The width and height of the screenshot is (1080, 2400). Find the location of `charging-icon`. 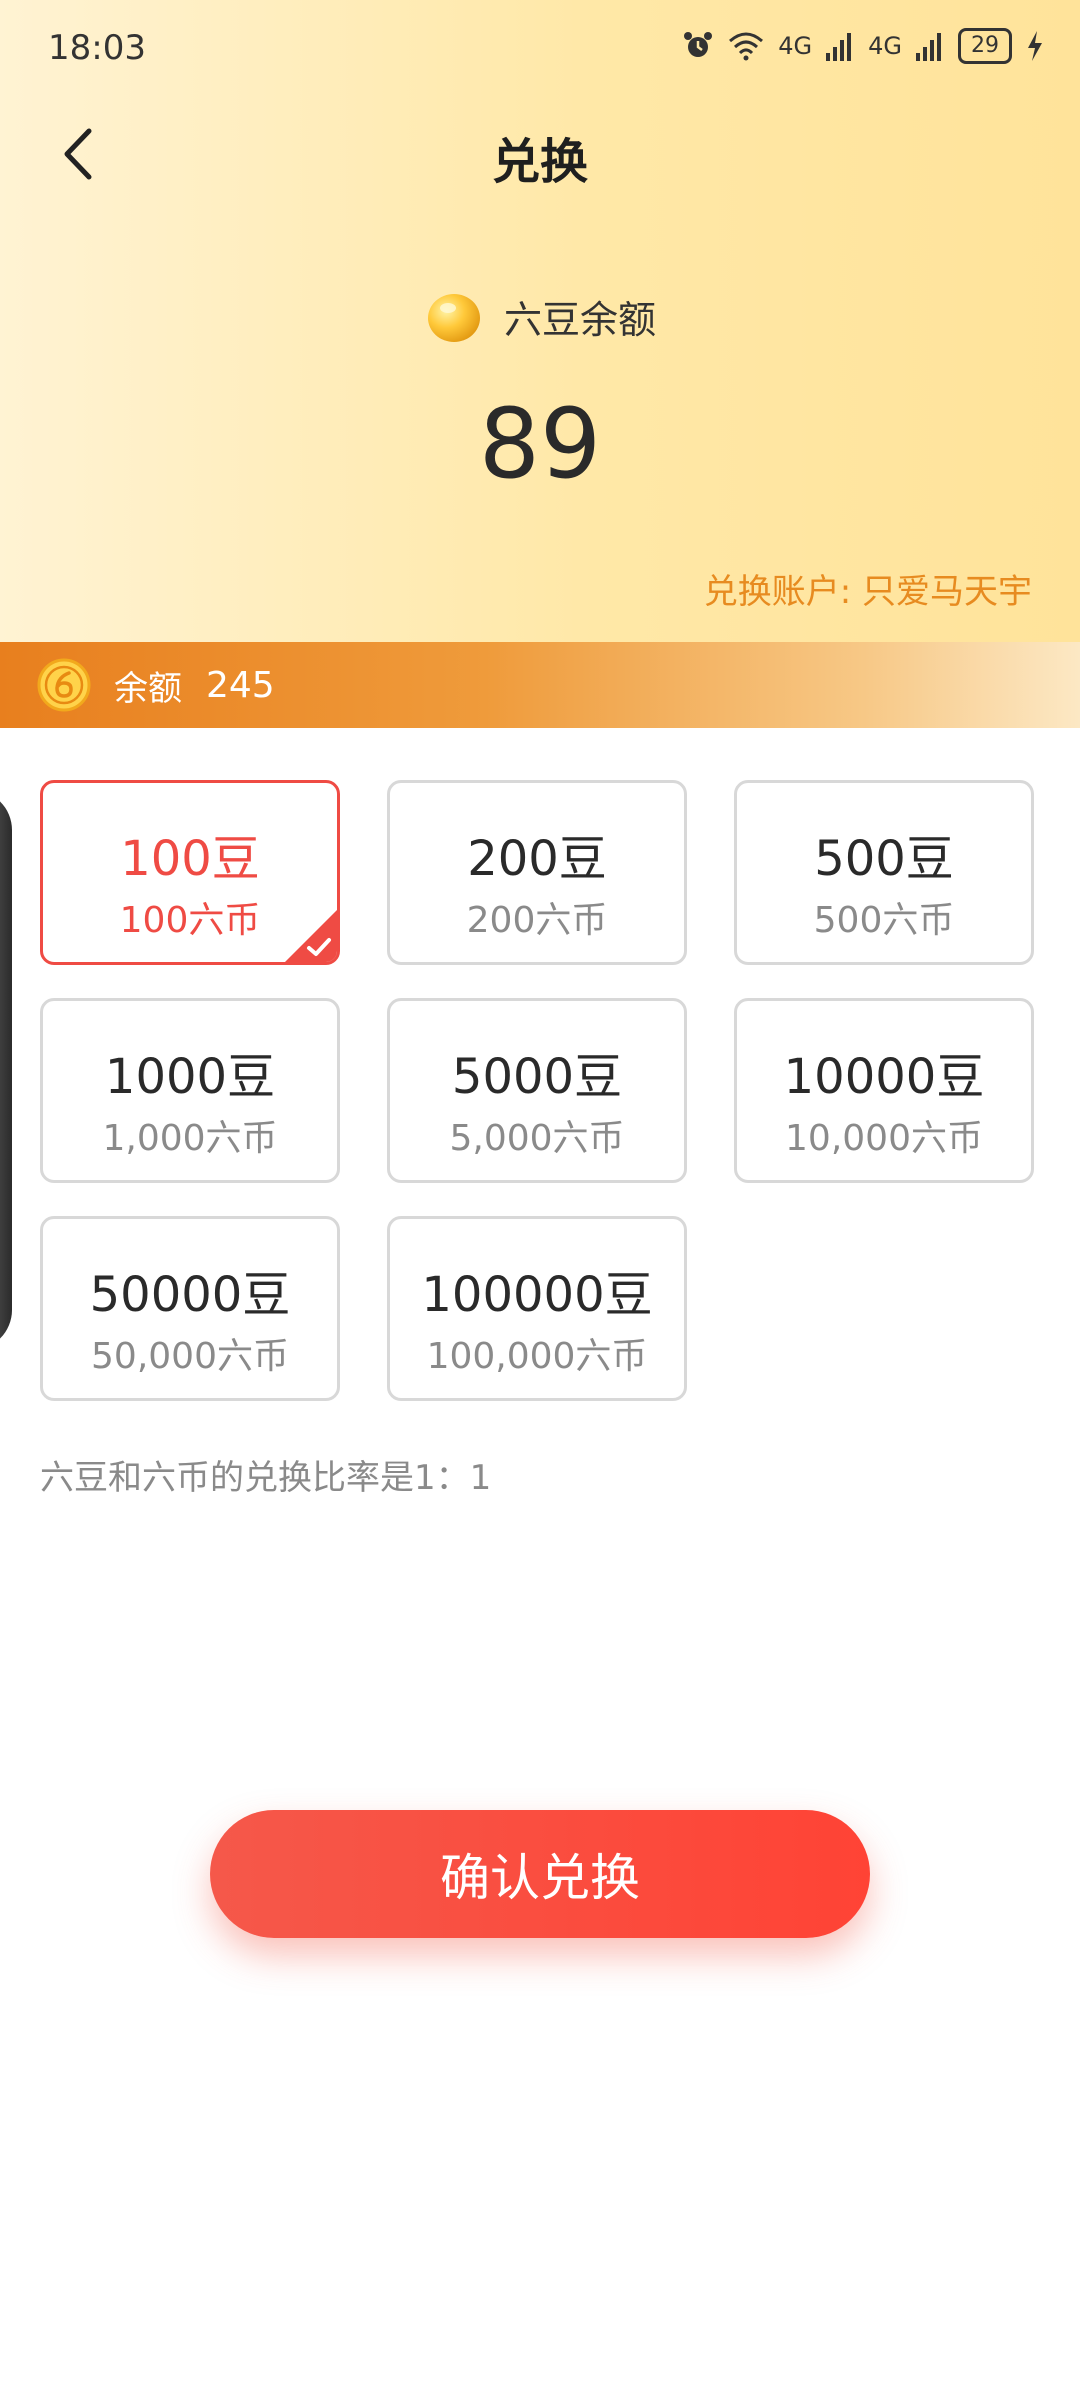

charging-icon is located at coordinates (1035, 46).